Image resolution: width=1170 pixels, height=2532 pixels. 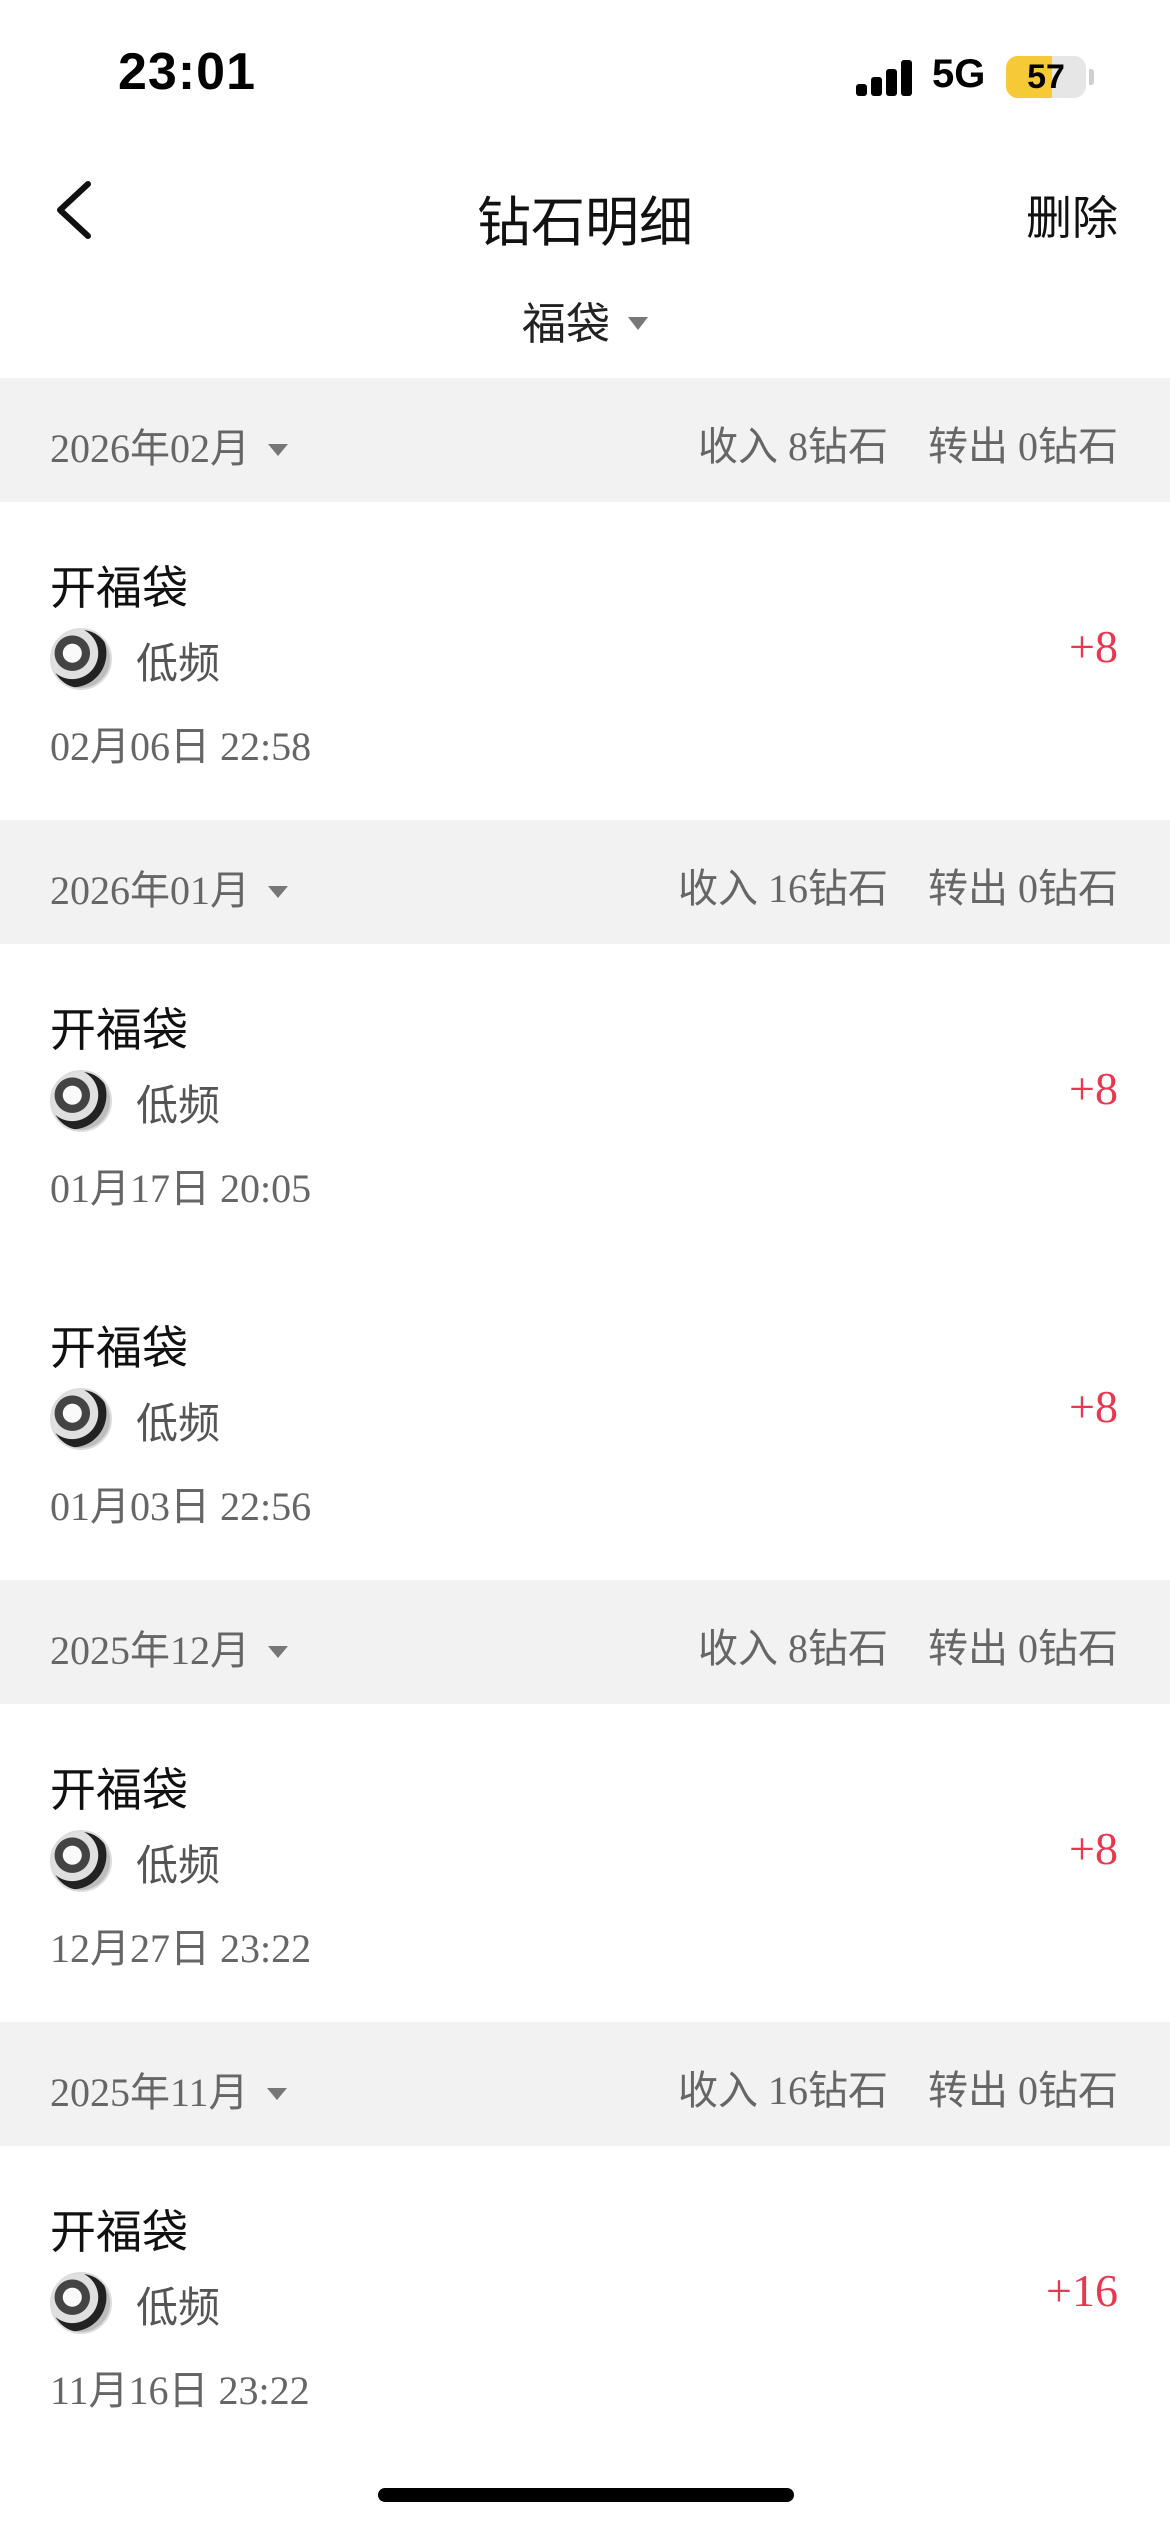 What do you see at coordinates (150, 890) in the screenshot?
I see `month-label: 2026年01月` at bounding box center [150, 890].